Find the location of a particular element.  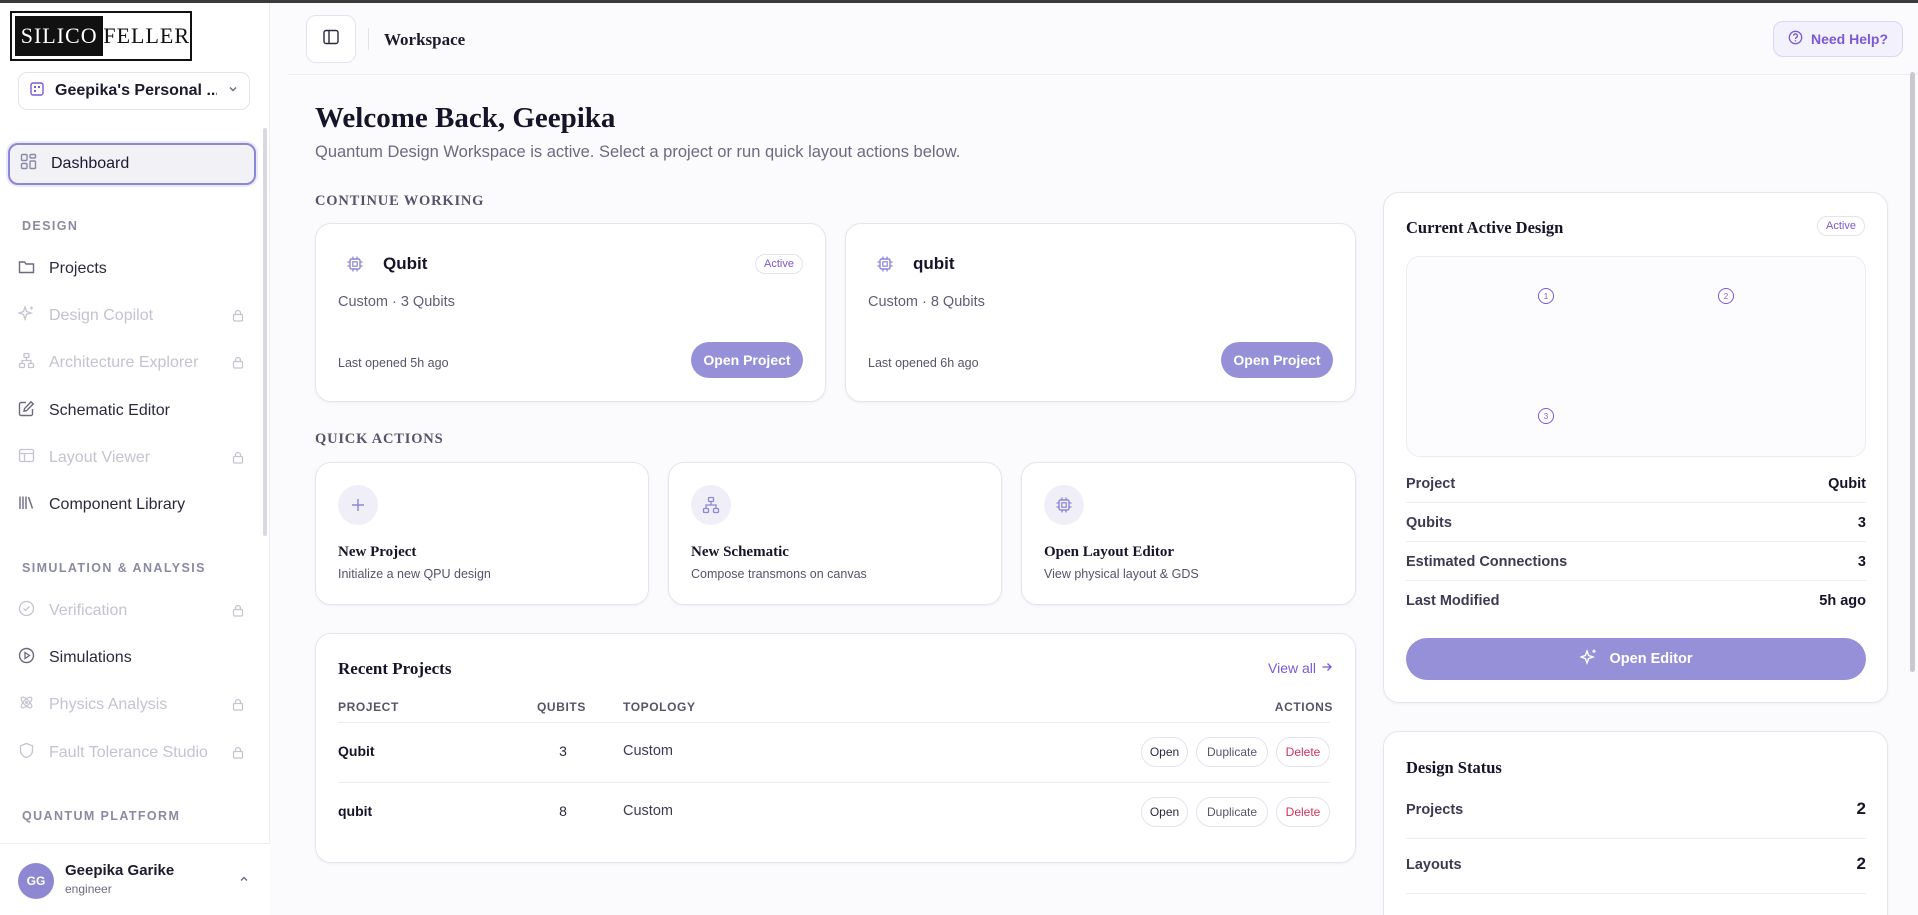

cell-qubits: 3 is located at coordinates (563, 751).